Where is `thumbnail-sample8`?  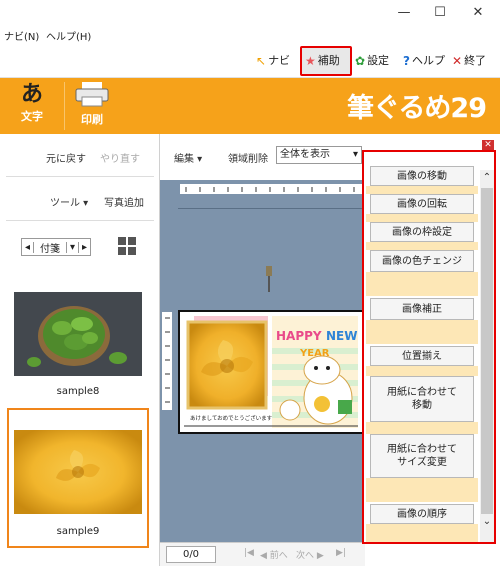 thumbnail-sample8 is located at coordinates (78, 334).